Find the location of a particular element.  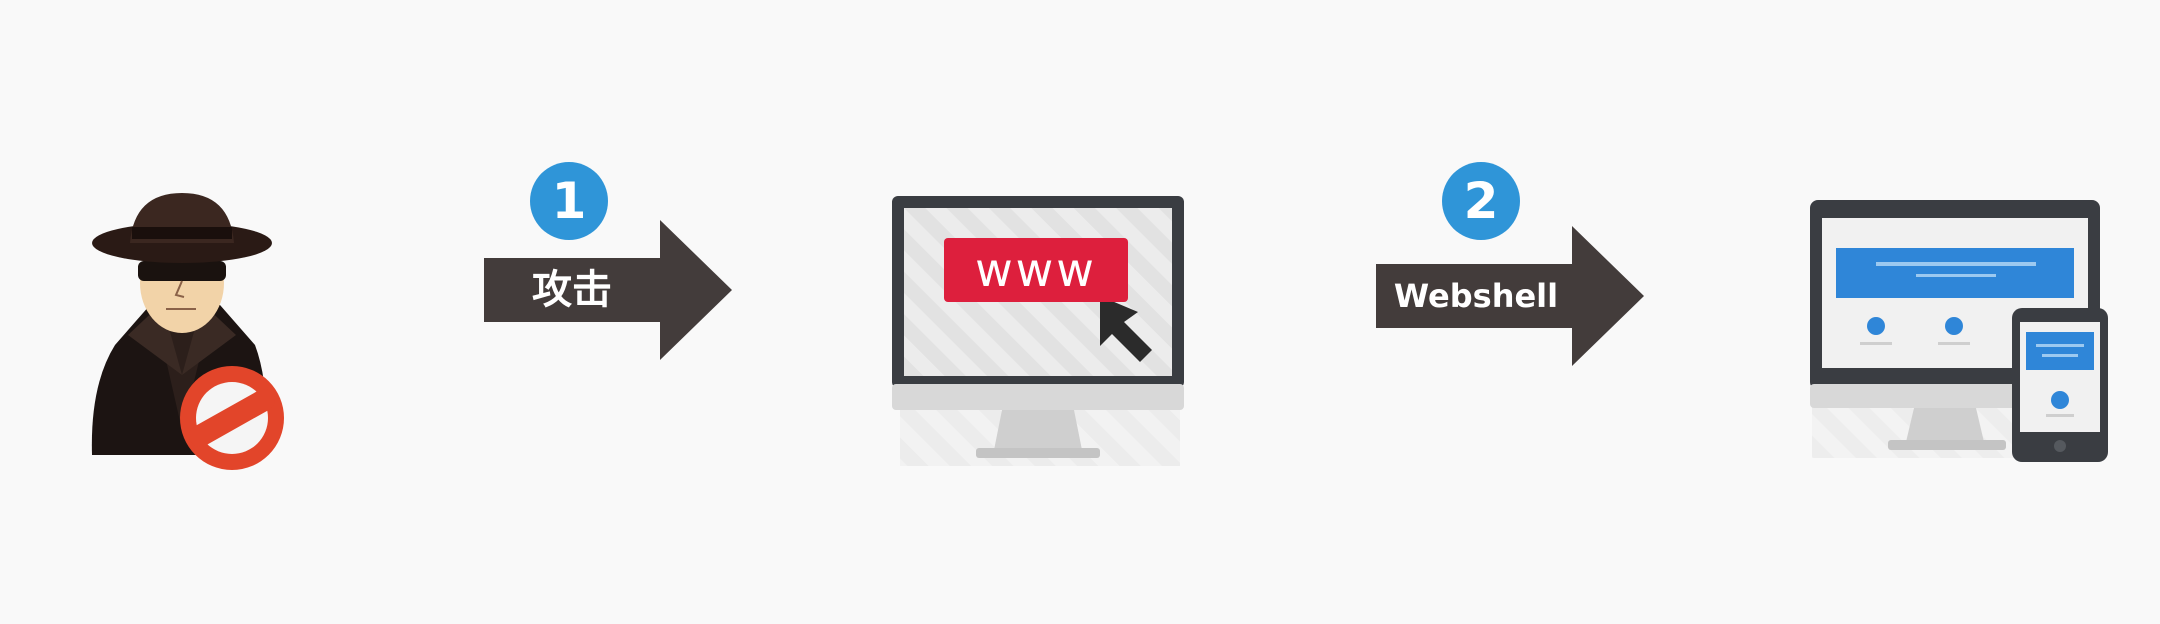

webshell-label: Webshell is located at coordinates (1476, 296).